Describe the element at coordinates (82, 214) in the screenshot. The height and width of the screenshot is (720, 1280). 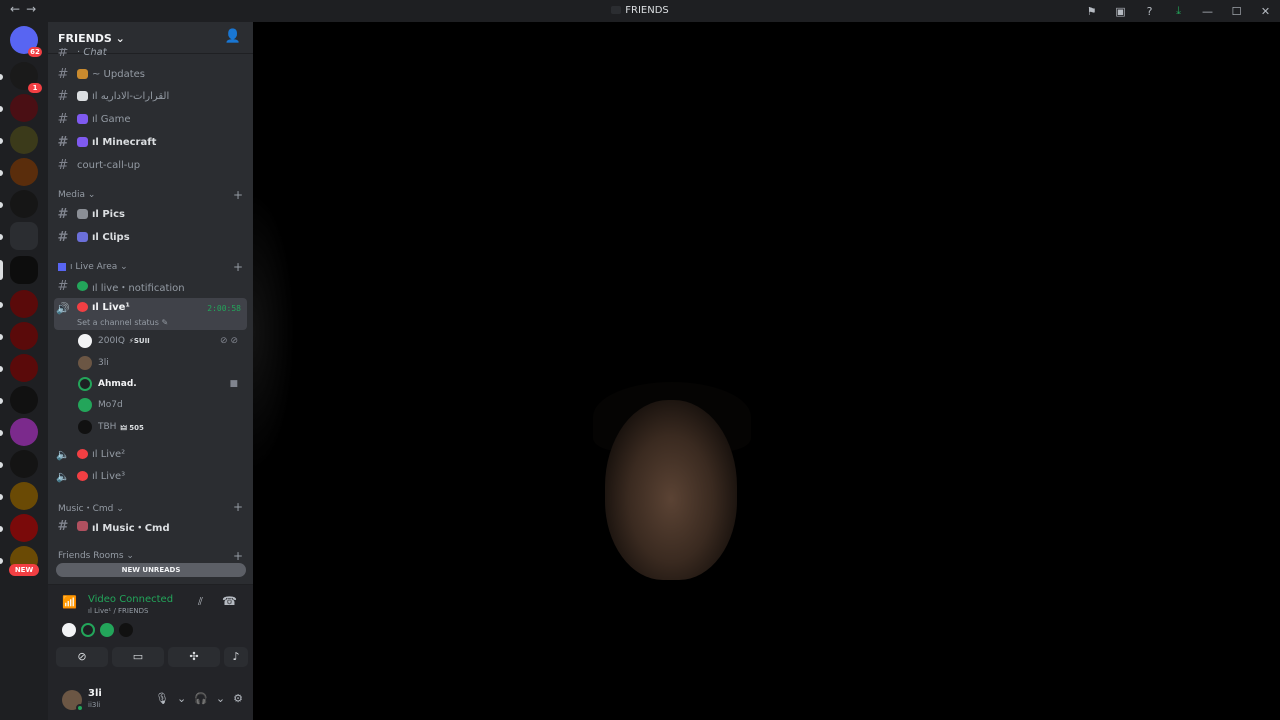
I see `picture-icon` at that location.